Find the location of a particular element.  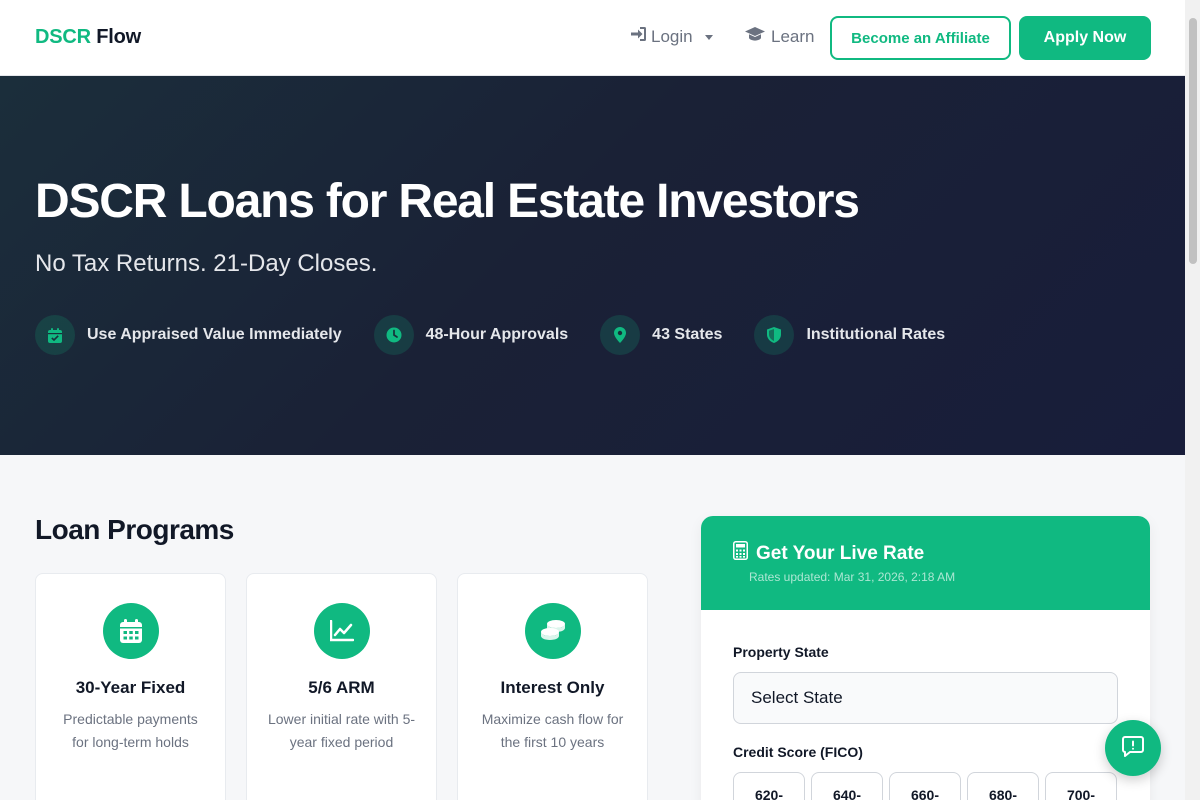

sign-in-icon is located at coordinates (638, 36).